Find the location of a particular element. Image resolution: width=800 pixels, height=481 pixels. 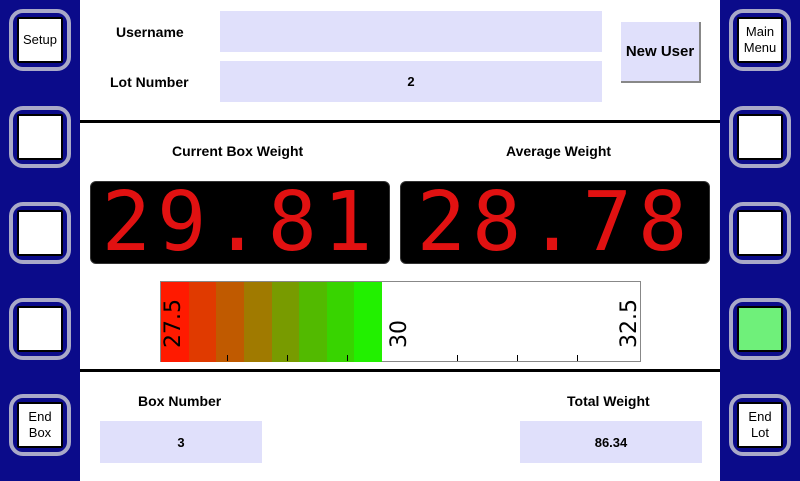

left-softkey-panel: Setup End Box is located at coordinates (40, 240).